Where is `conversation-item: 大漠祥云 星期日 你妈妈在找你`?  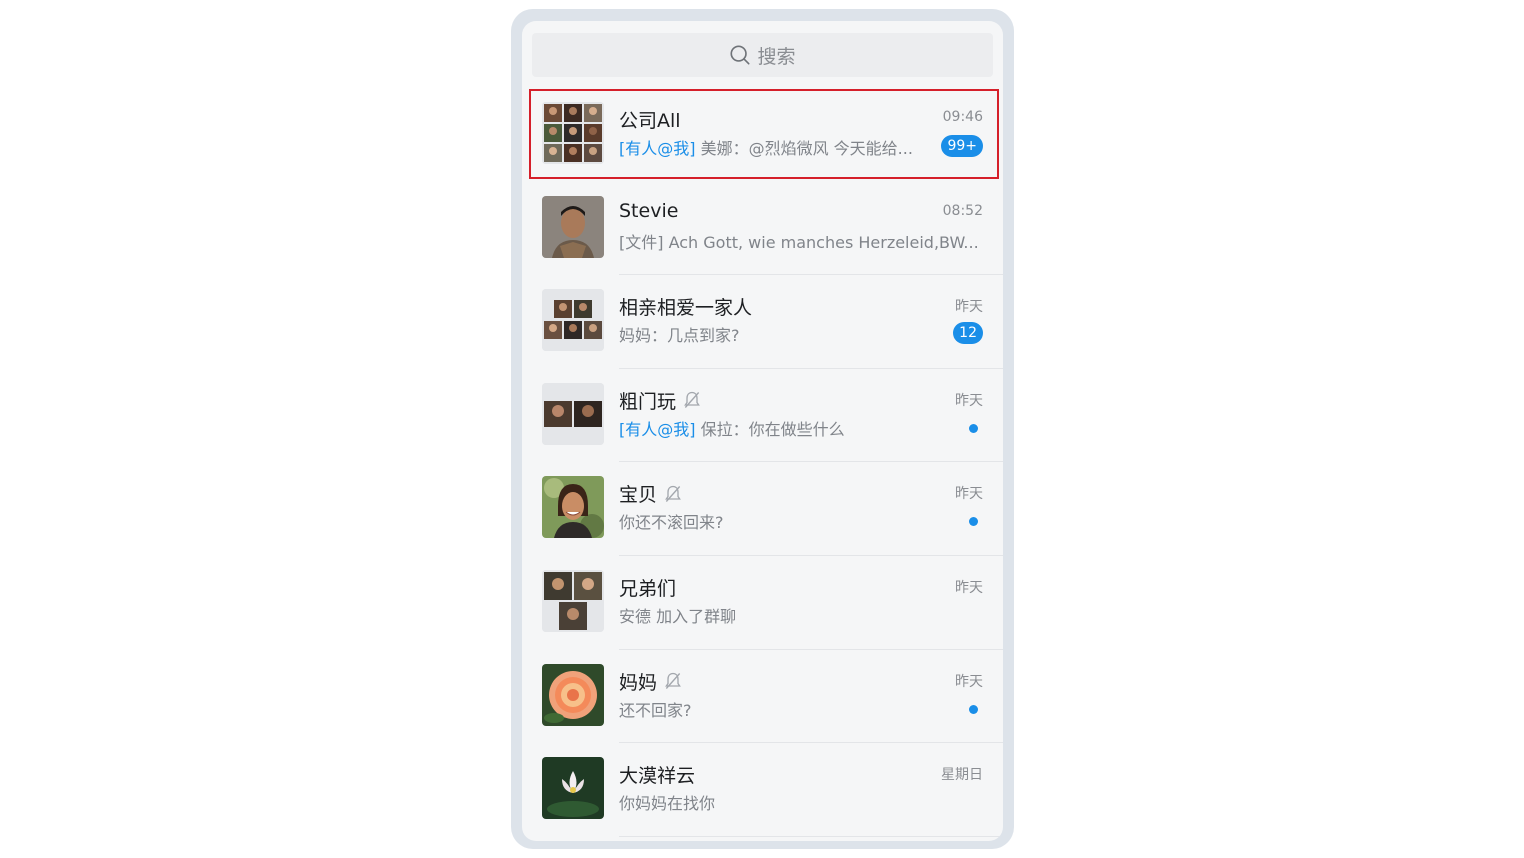
conversation-item: 大漠祥云 星期日 你妈妈在找你 is located at coordinates (762, 790).